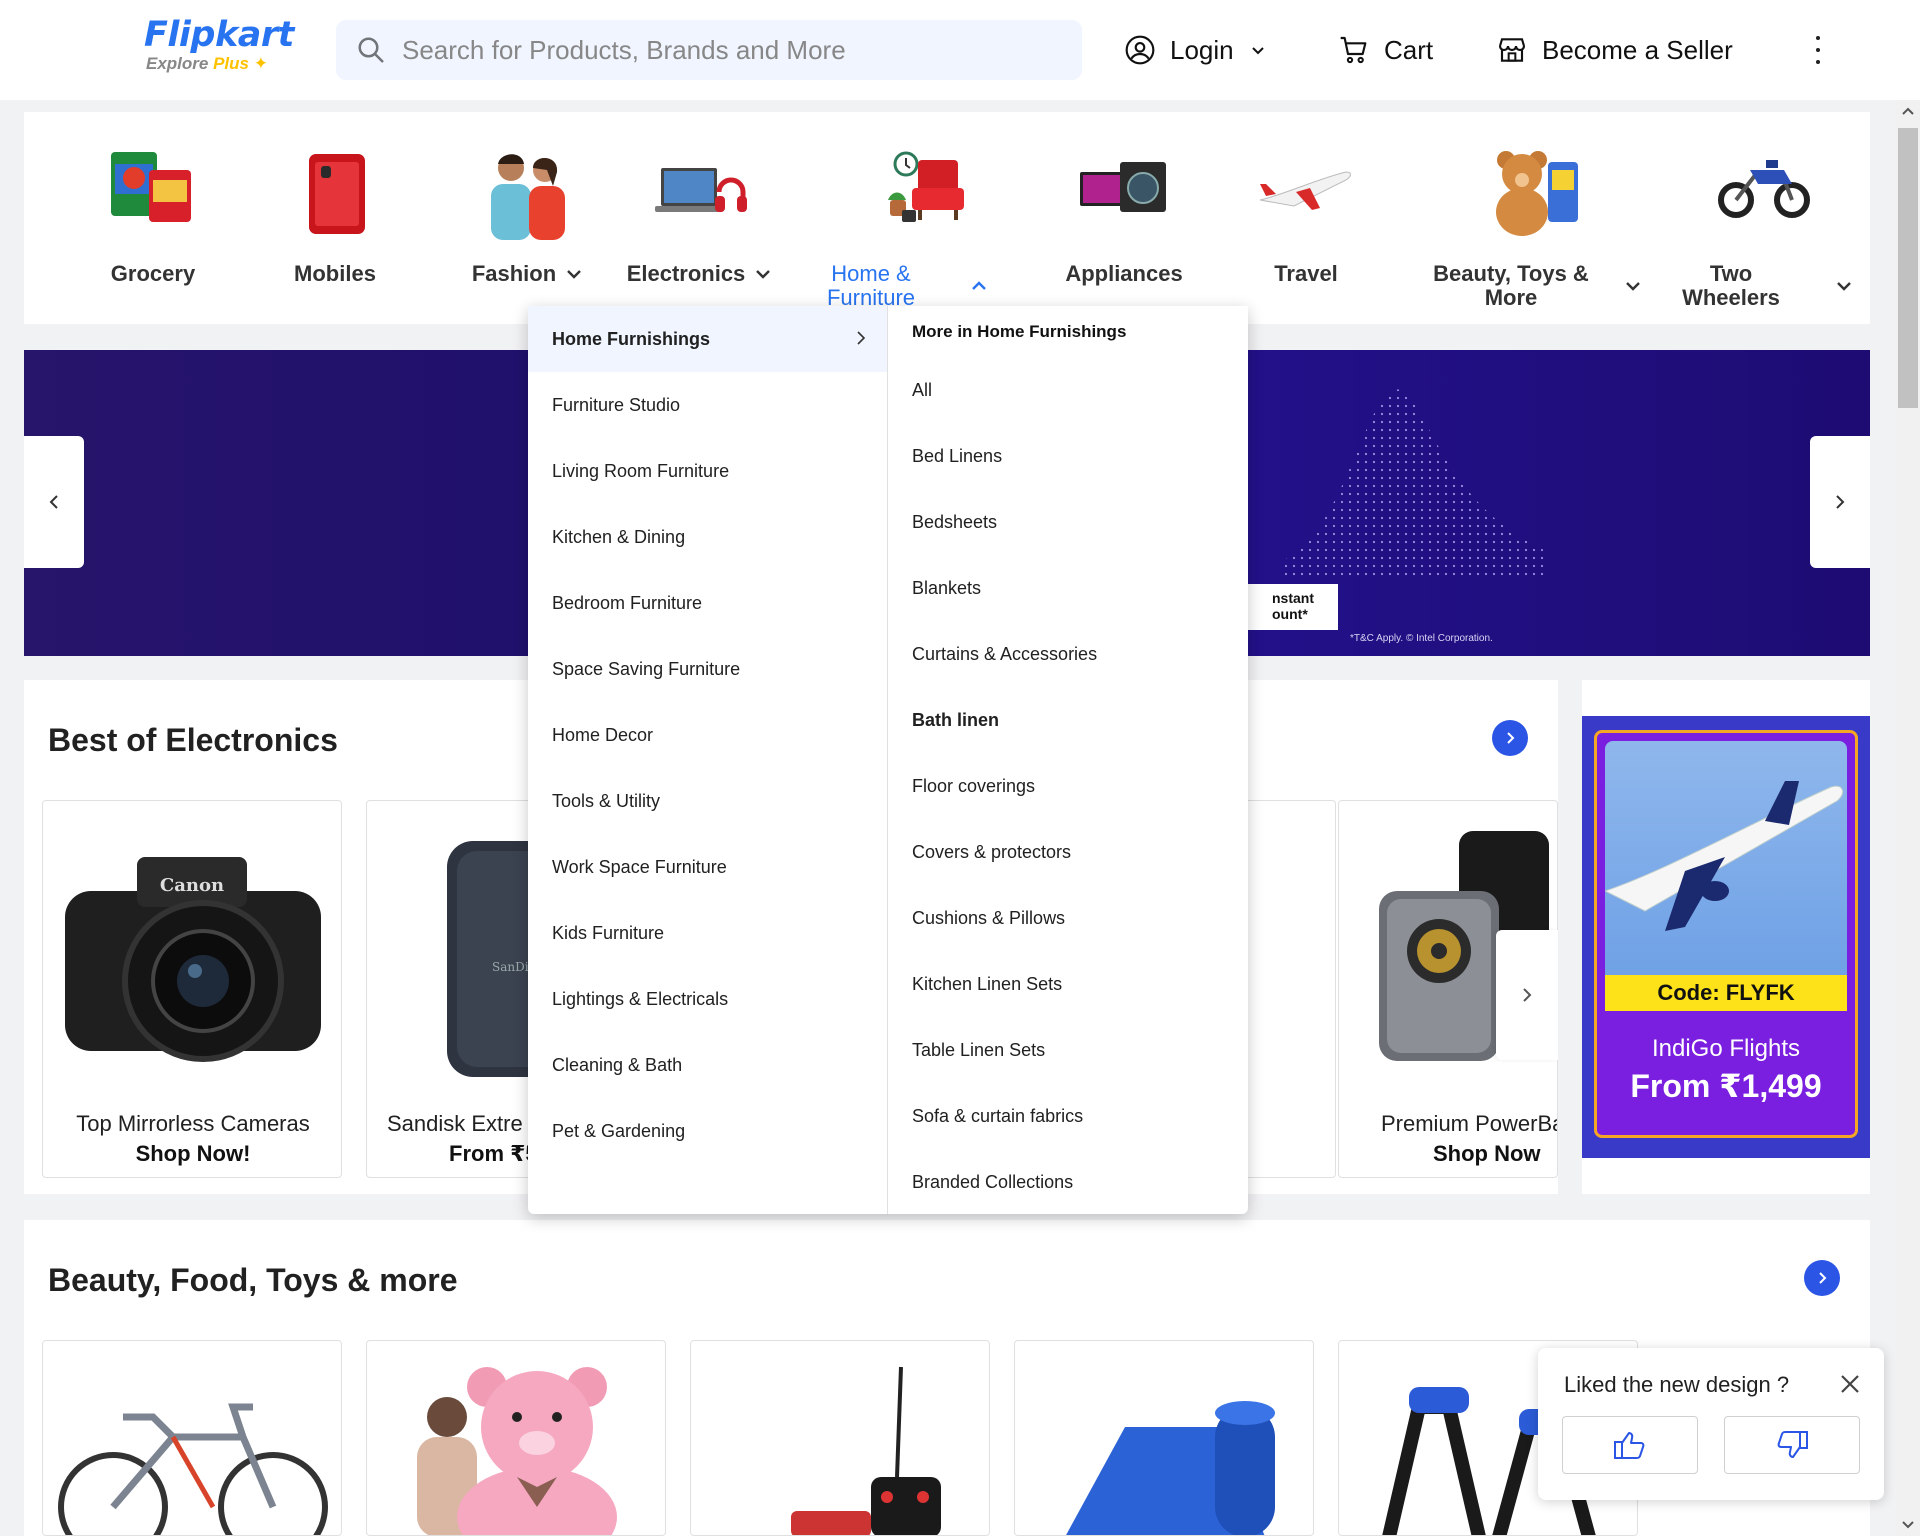 This screenshot has width=1920, height=1536. Describe the element at coordinates (992, 1182) in the screenshot. I see `submenu-item-branded-collections: Branded Collections` at that location.